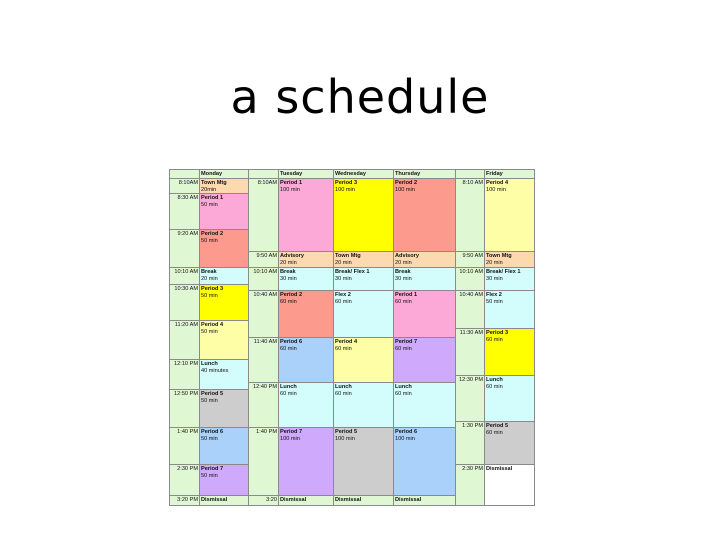 This screenshot has height=540, width=720. Describe the element at coordinates (363, 279) in the screenshot. I see `wednesday-block: Break/ Flex 1 30 min` at that location.